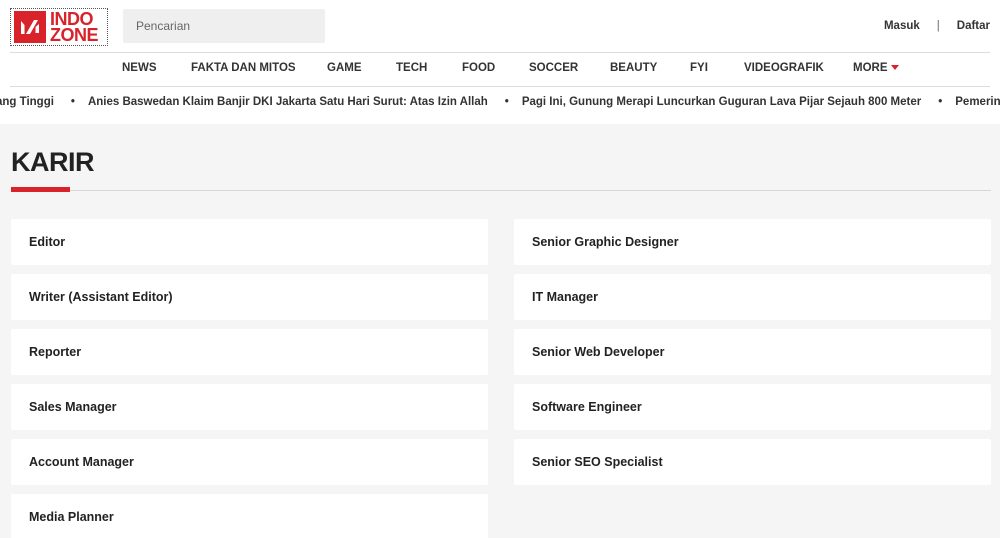 This screenshot has width=1000, height=538. What do you see at coordinates (243, 68) in the screenshot?
I see `nav-item-fakta-dan-mitos: FAKTA DAN MITOS` at bounding box center [243, 68].